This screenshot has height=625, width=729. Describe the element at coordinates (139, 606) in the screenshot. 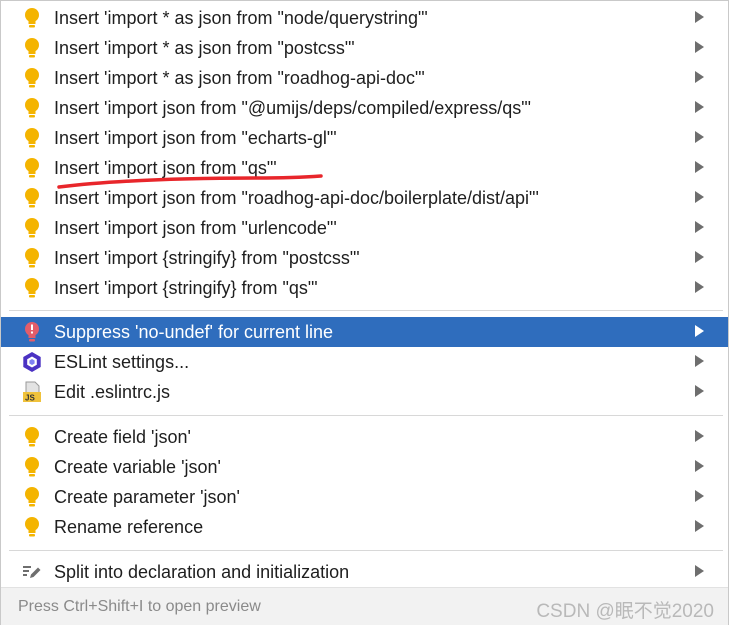

I see `preview-hint: Press Ctrl+Shift+I to open preview` at that location.